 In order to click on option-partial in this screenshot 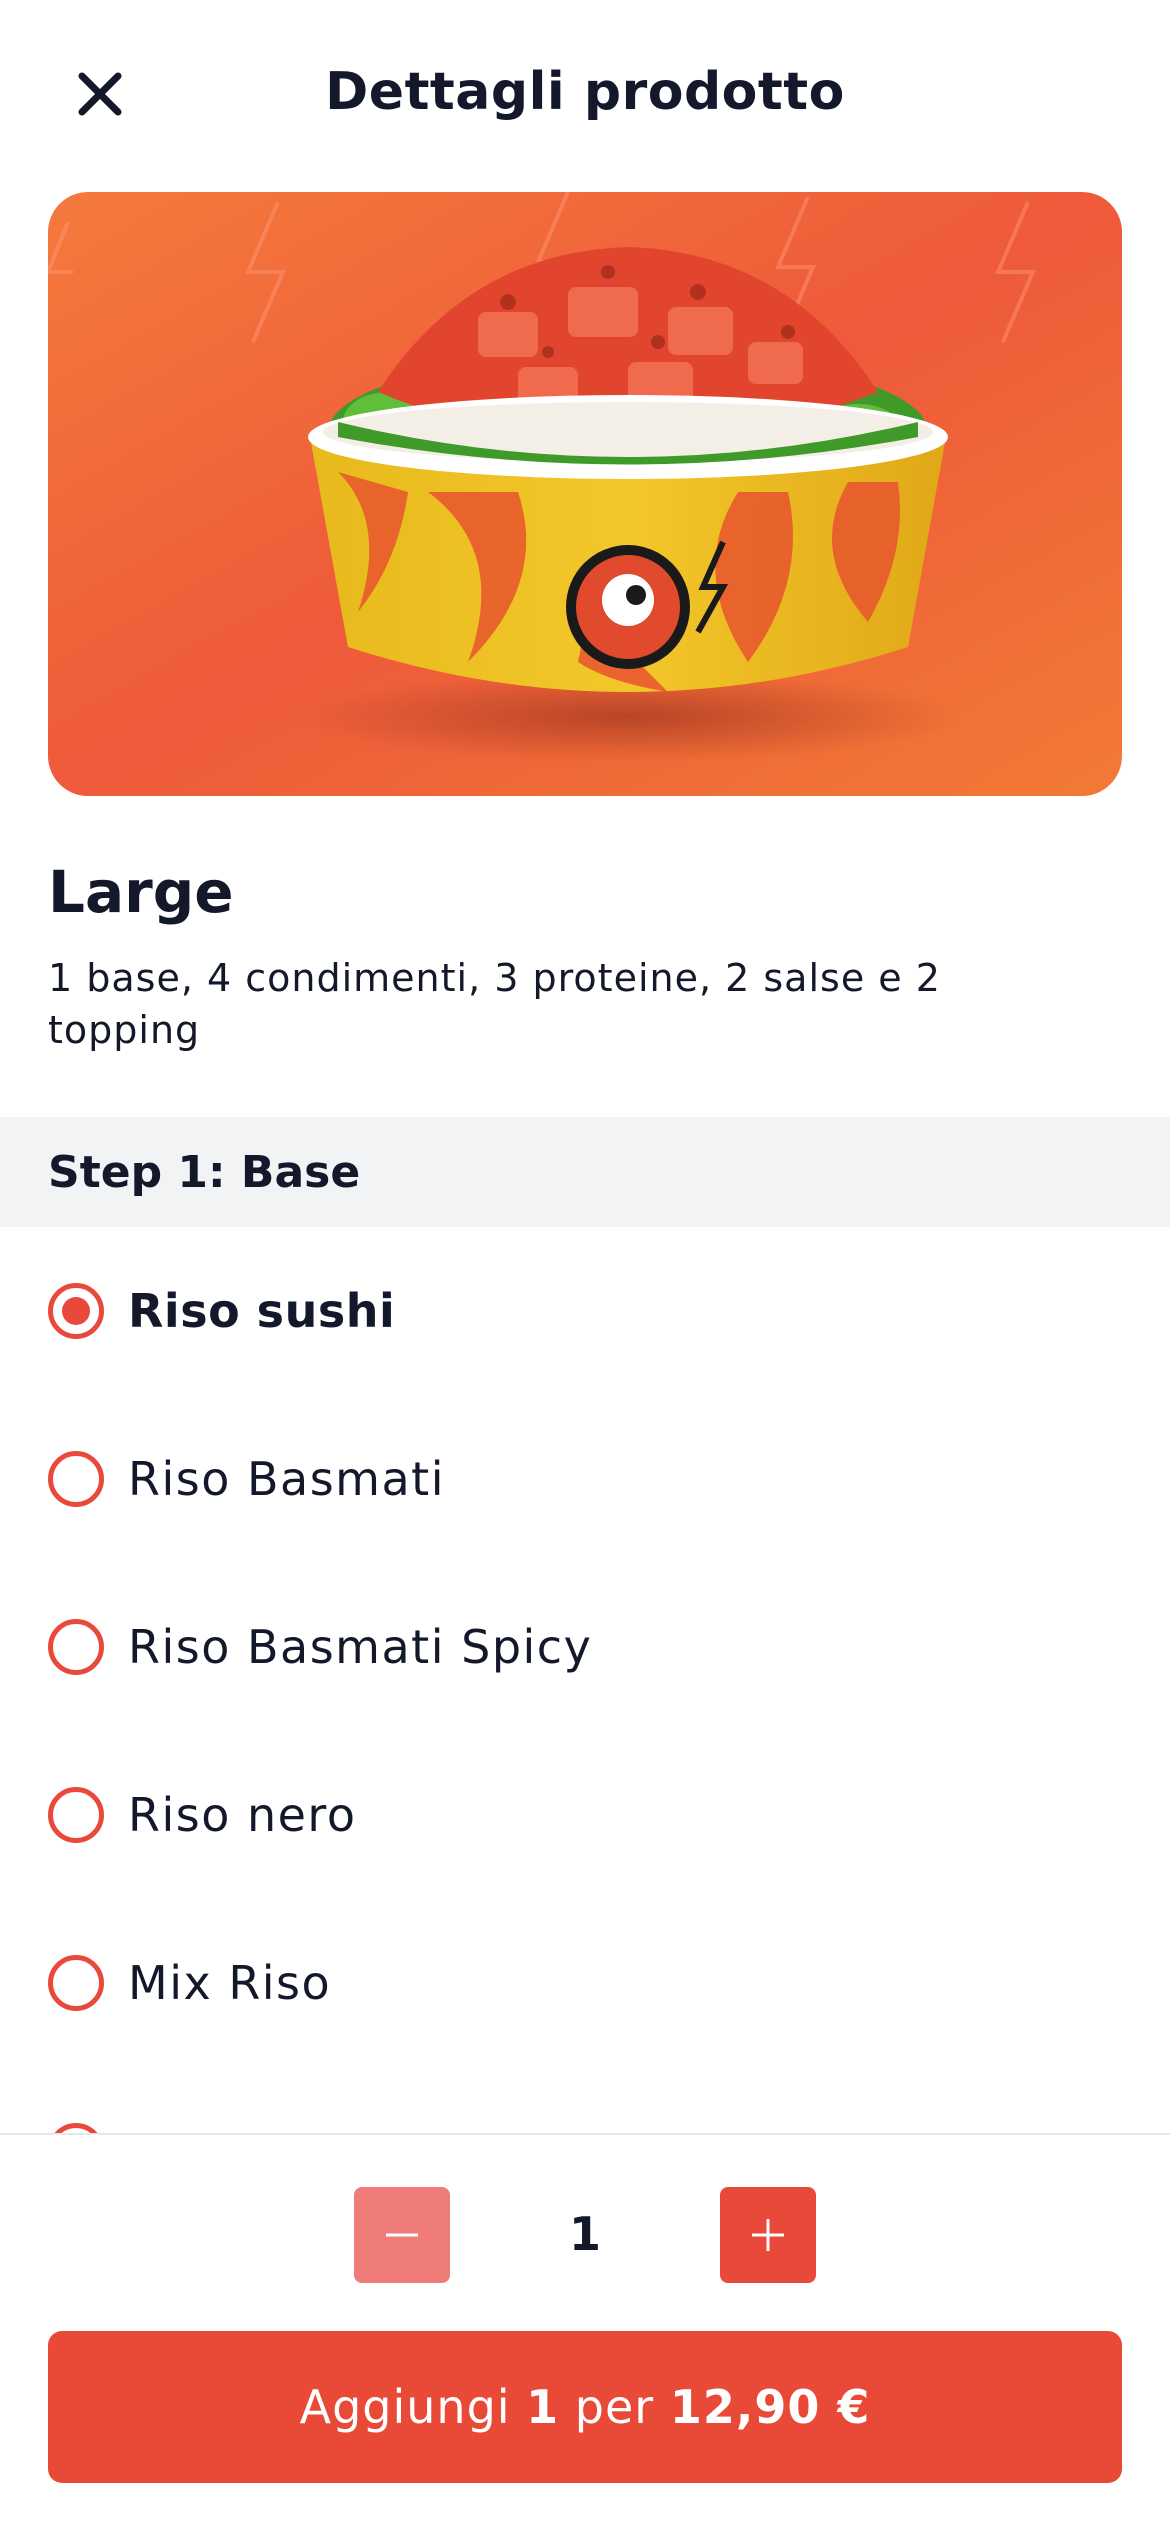, I will do `click(585, 2100)`.